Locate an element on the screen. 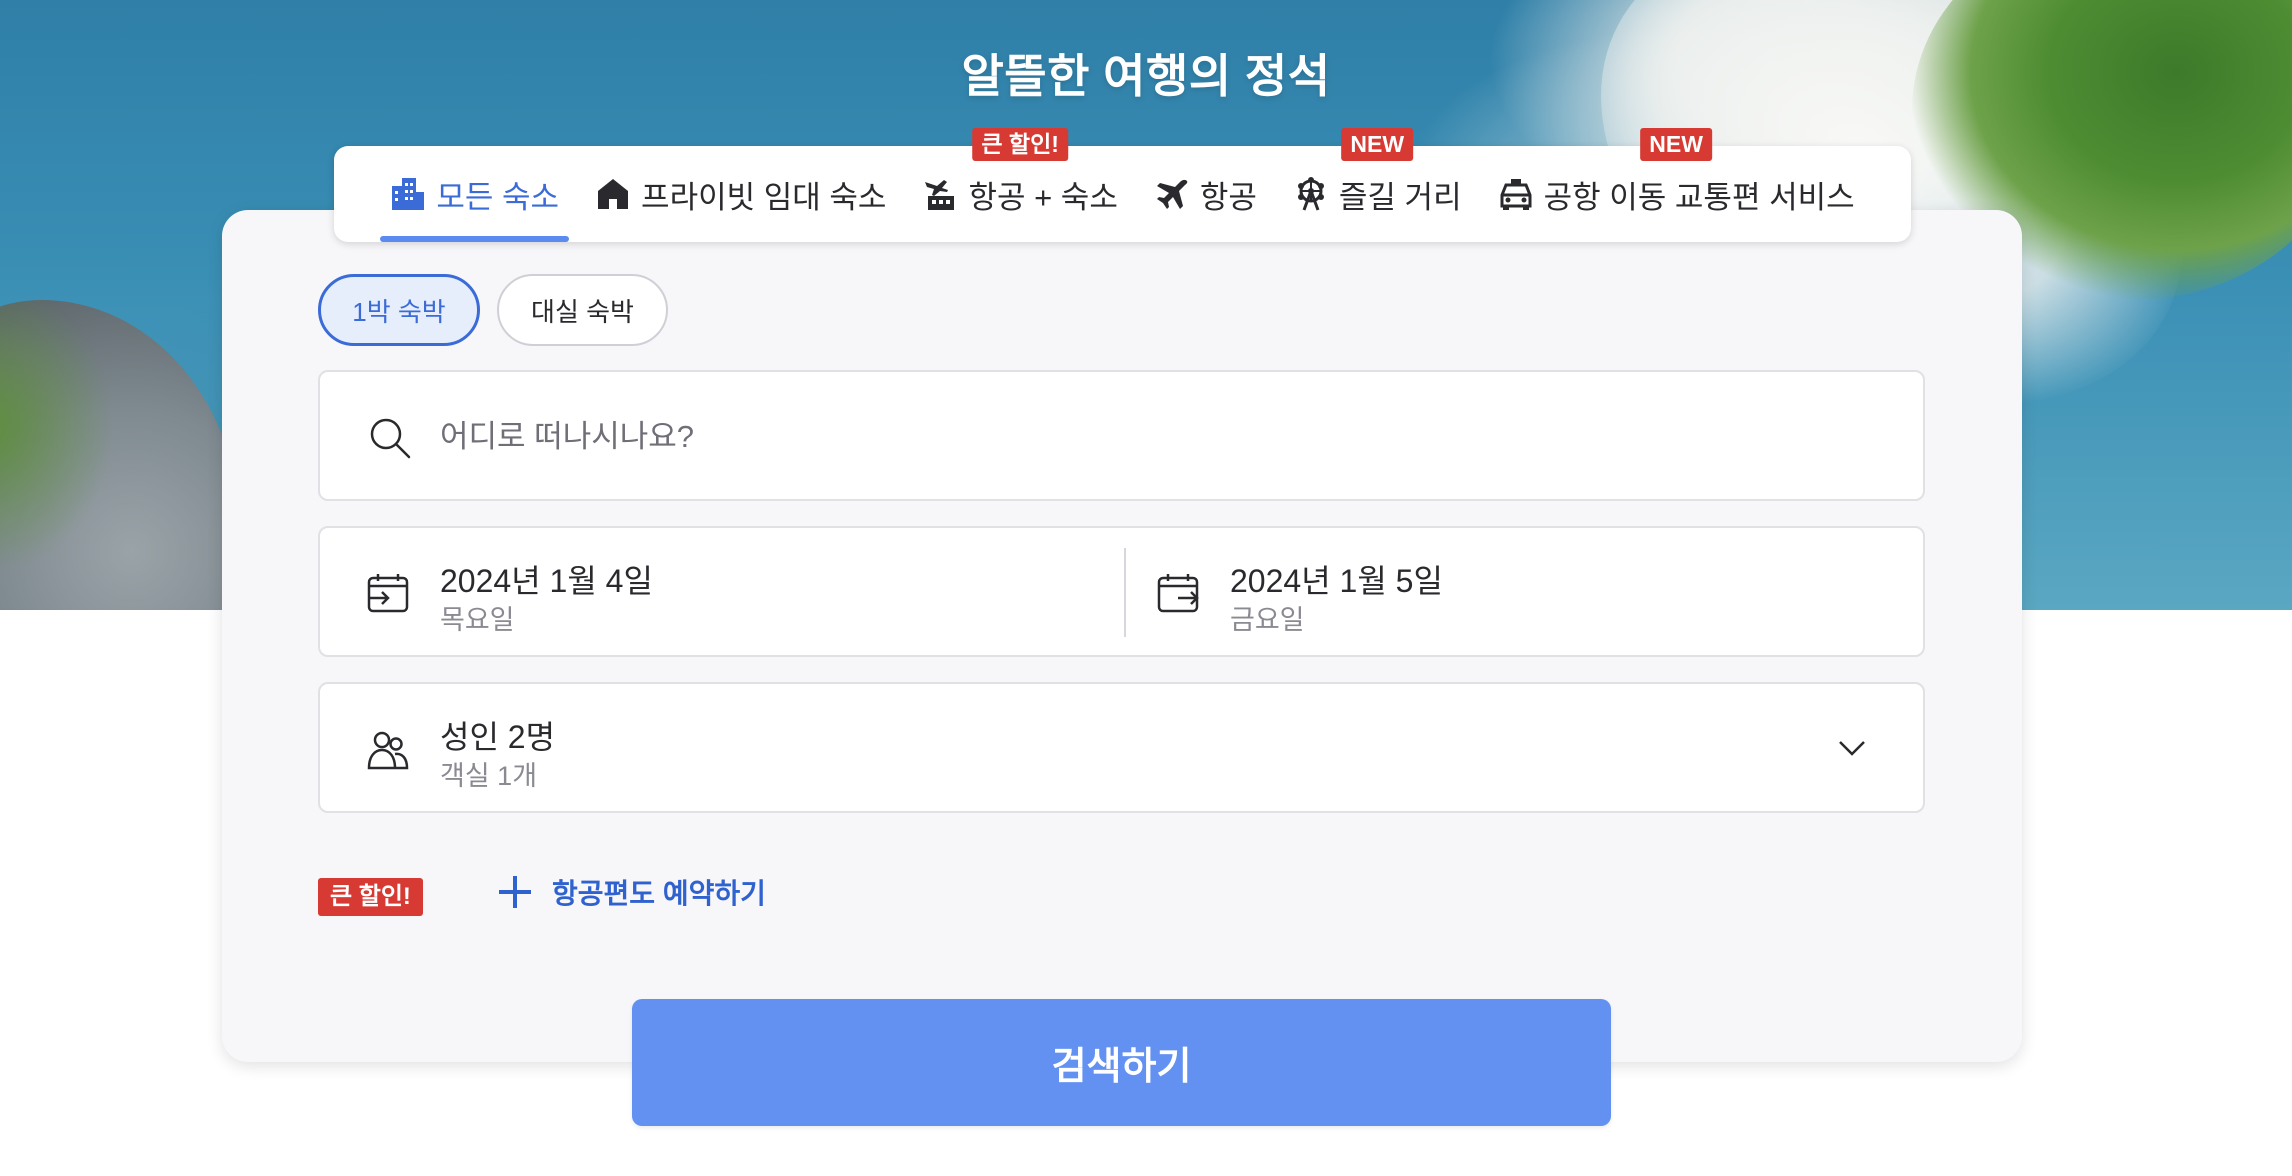  page-title: 알뜰한 여행의 정석 is located at coordinates (1146, 76).